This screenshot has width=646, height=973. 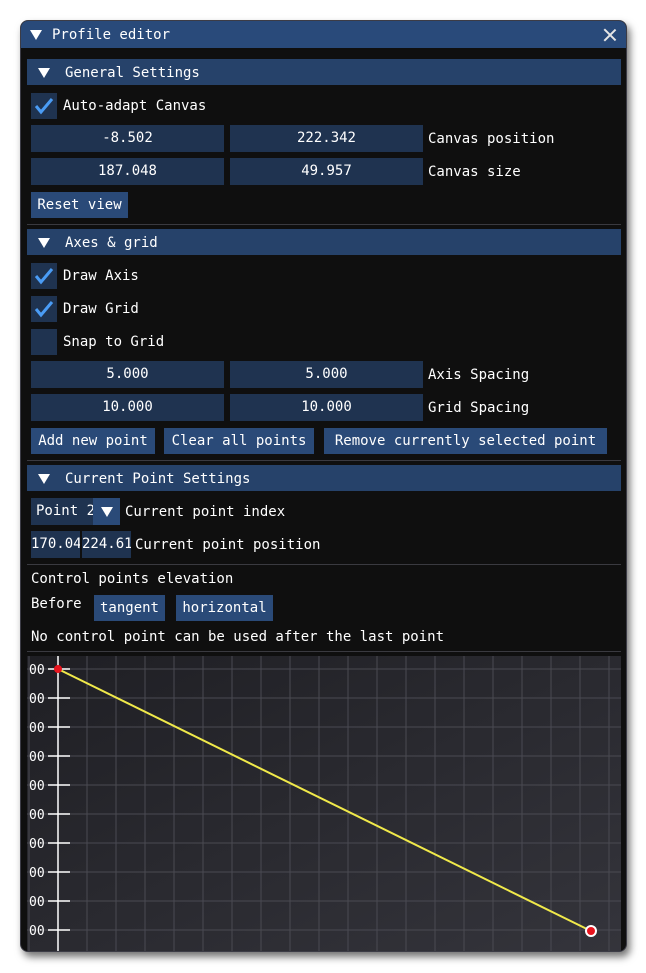 What do you see at coordinates (239, 441) in the screenshot?
I see `clear-all-points-button: Clear all points` at bounding box center [239, 441].